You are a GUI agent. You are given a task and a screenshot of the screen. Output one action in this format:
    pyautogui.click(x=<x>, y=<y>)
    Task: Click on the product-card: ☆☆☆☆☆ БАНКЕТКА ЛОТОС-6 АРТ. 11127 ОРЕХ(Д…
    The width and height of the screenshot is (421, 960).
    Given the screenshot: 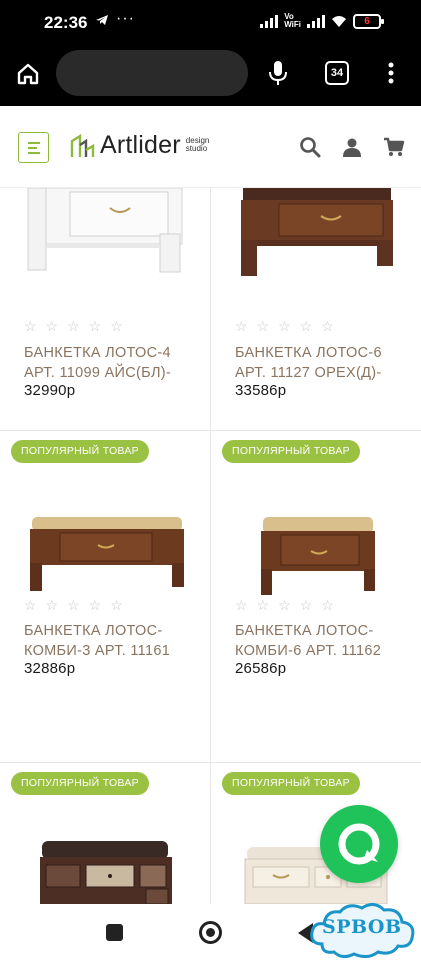 What is the action you would take?
    pyautogui.click(x=316, y=309)
    